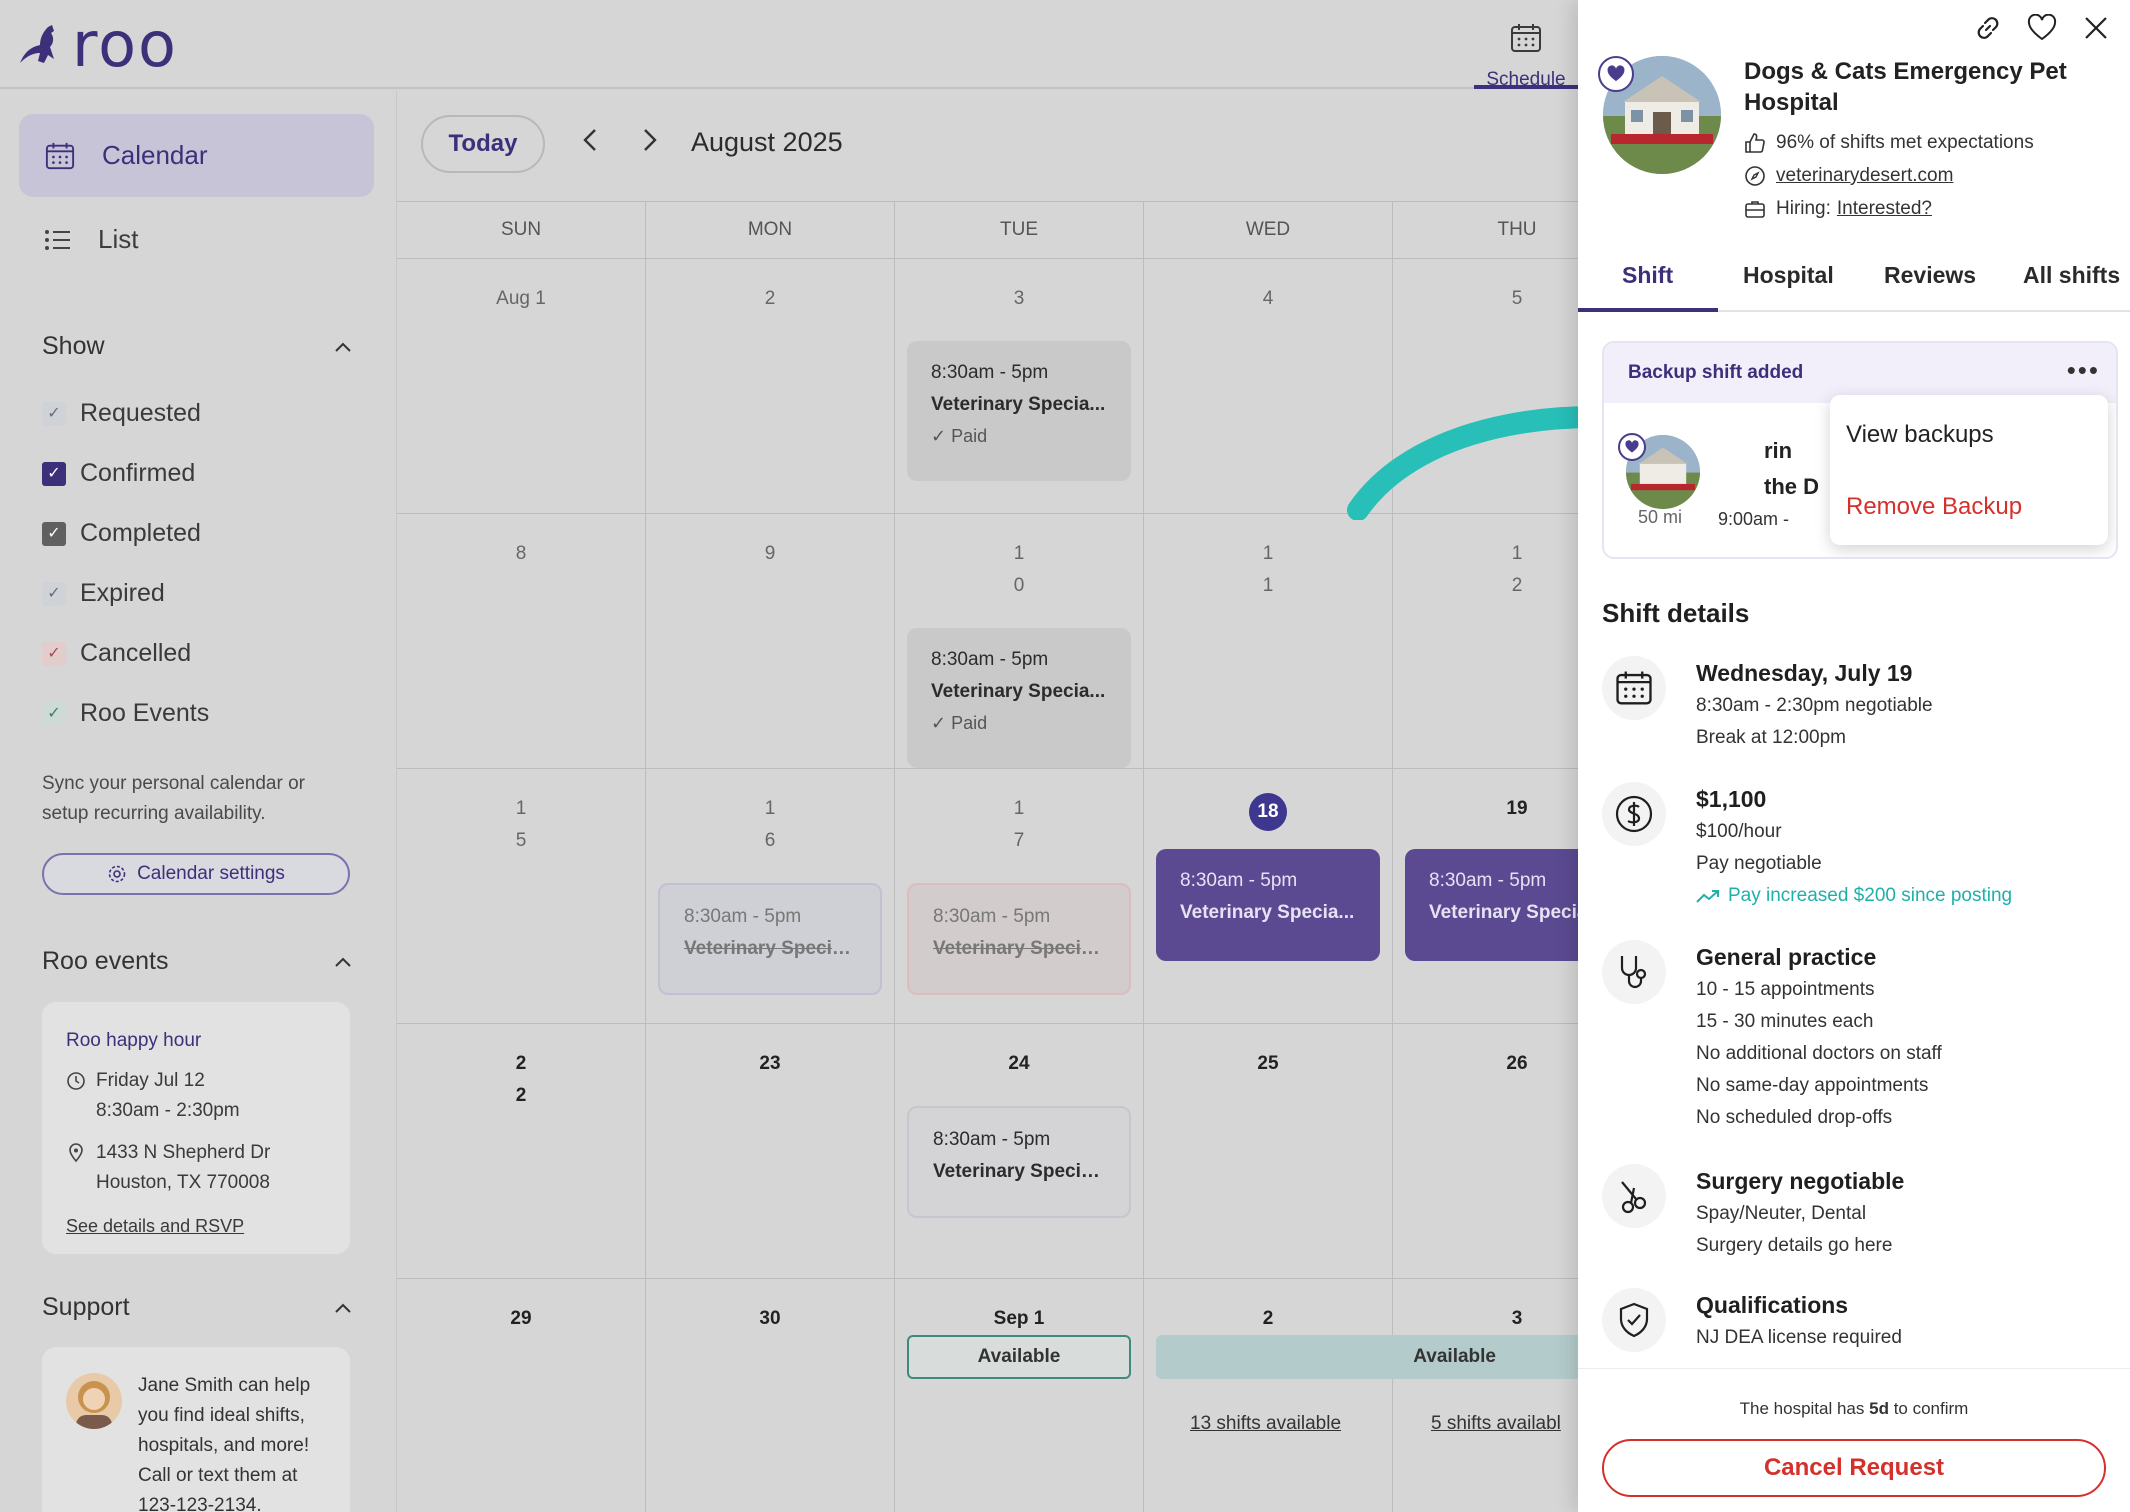  I want to click on dow-sun: SUN, so click(521, 230).